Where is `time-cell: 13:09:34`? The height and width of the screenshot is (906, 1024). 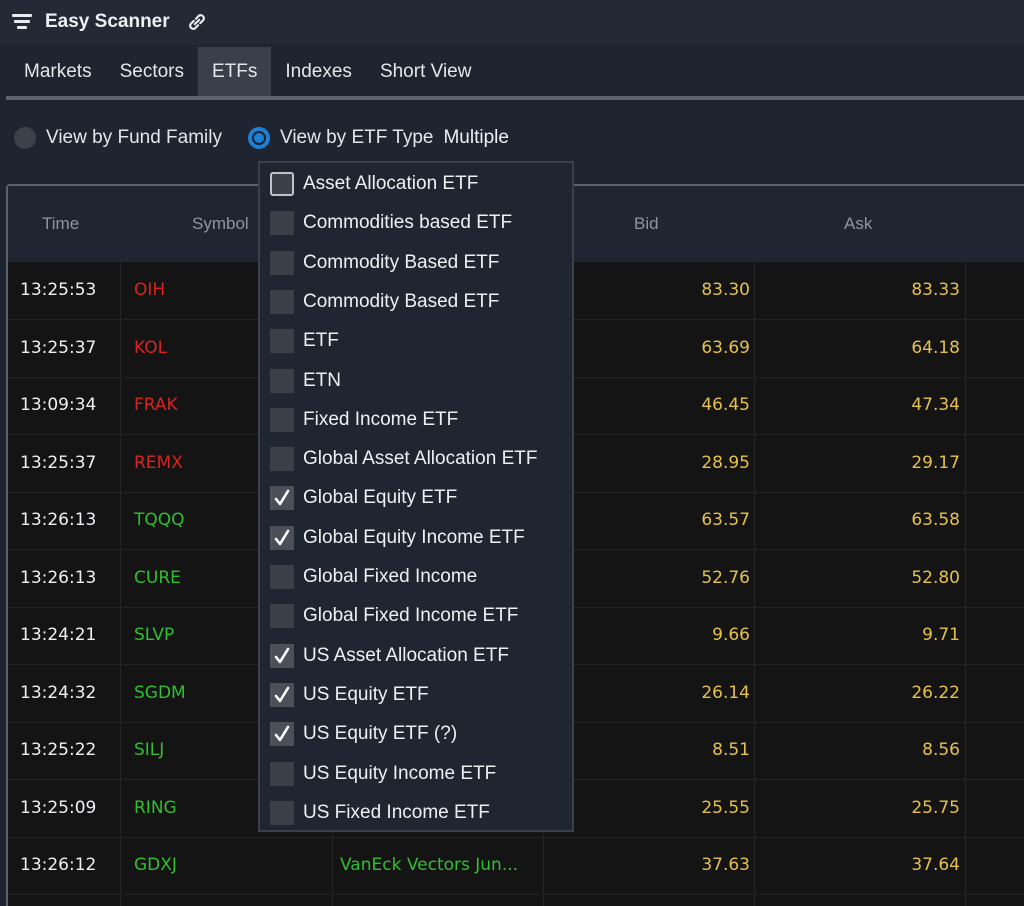
time-cell: 13:09:34 is located at coordinates (58, 405).